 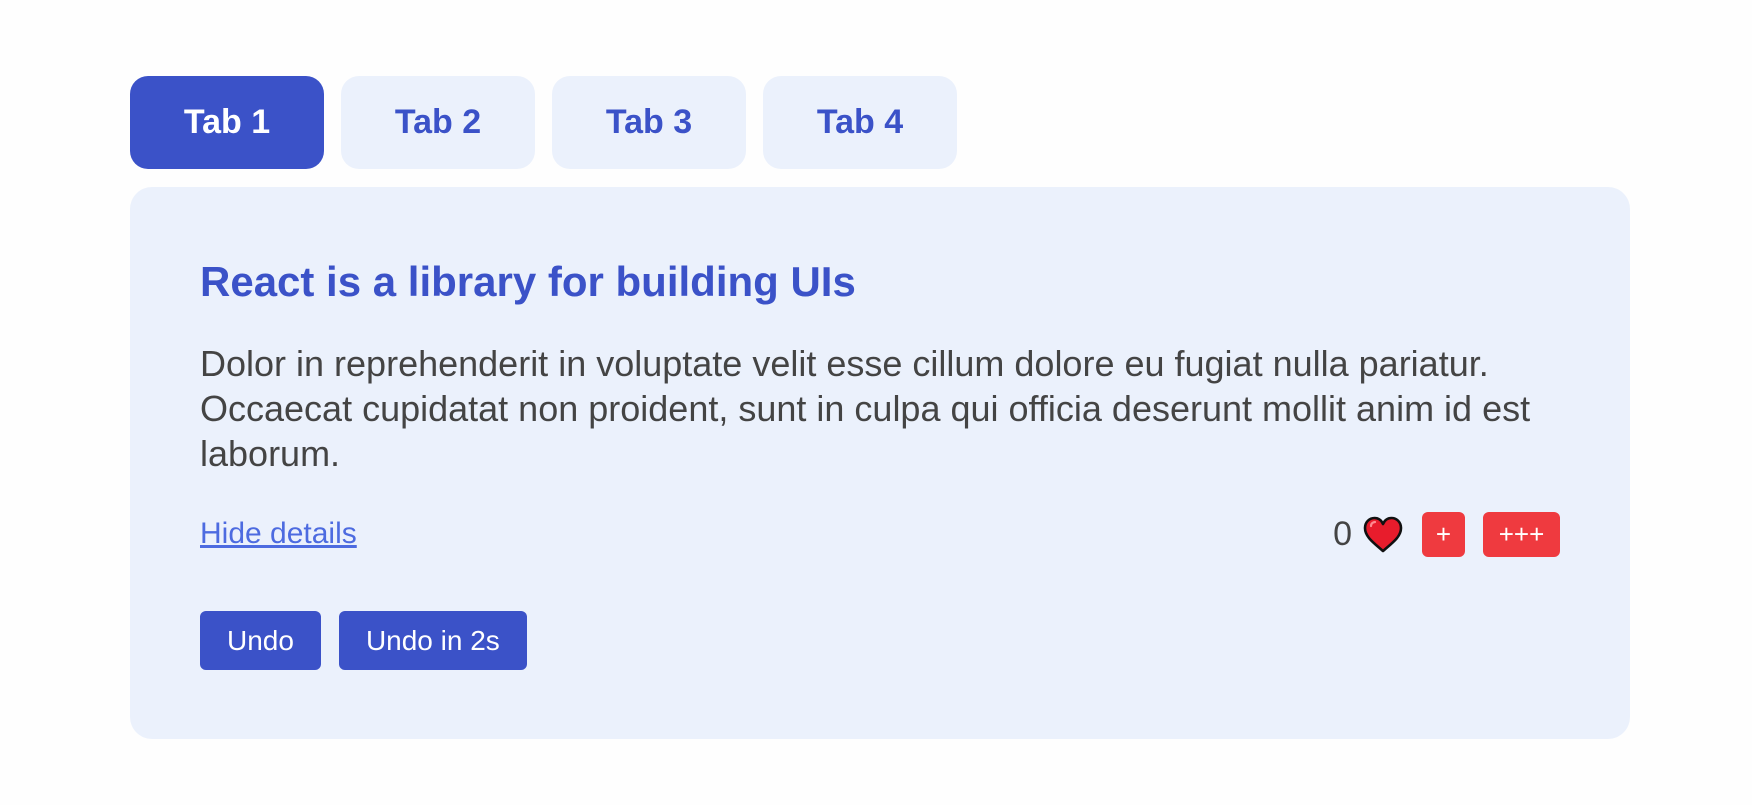 I want to click on like-controls: 0 + +++, so click(x=1446, y=534).